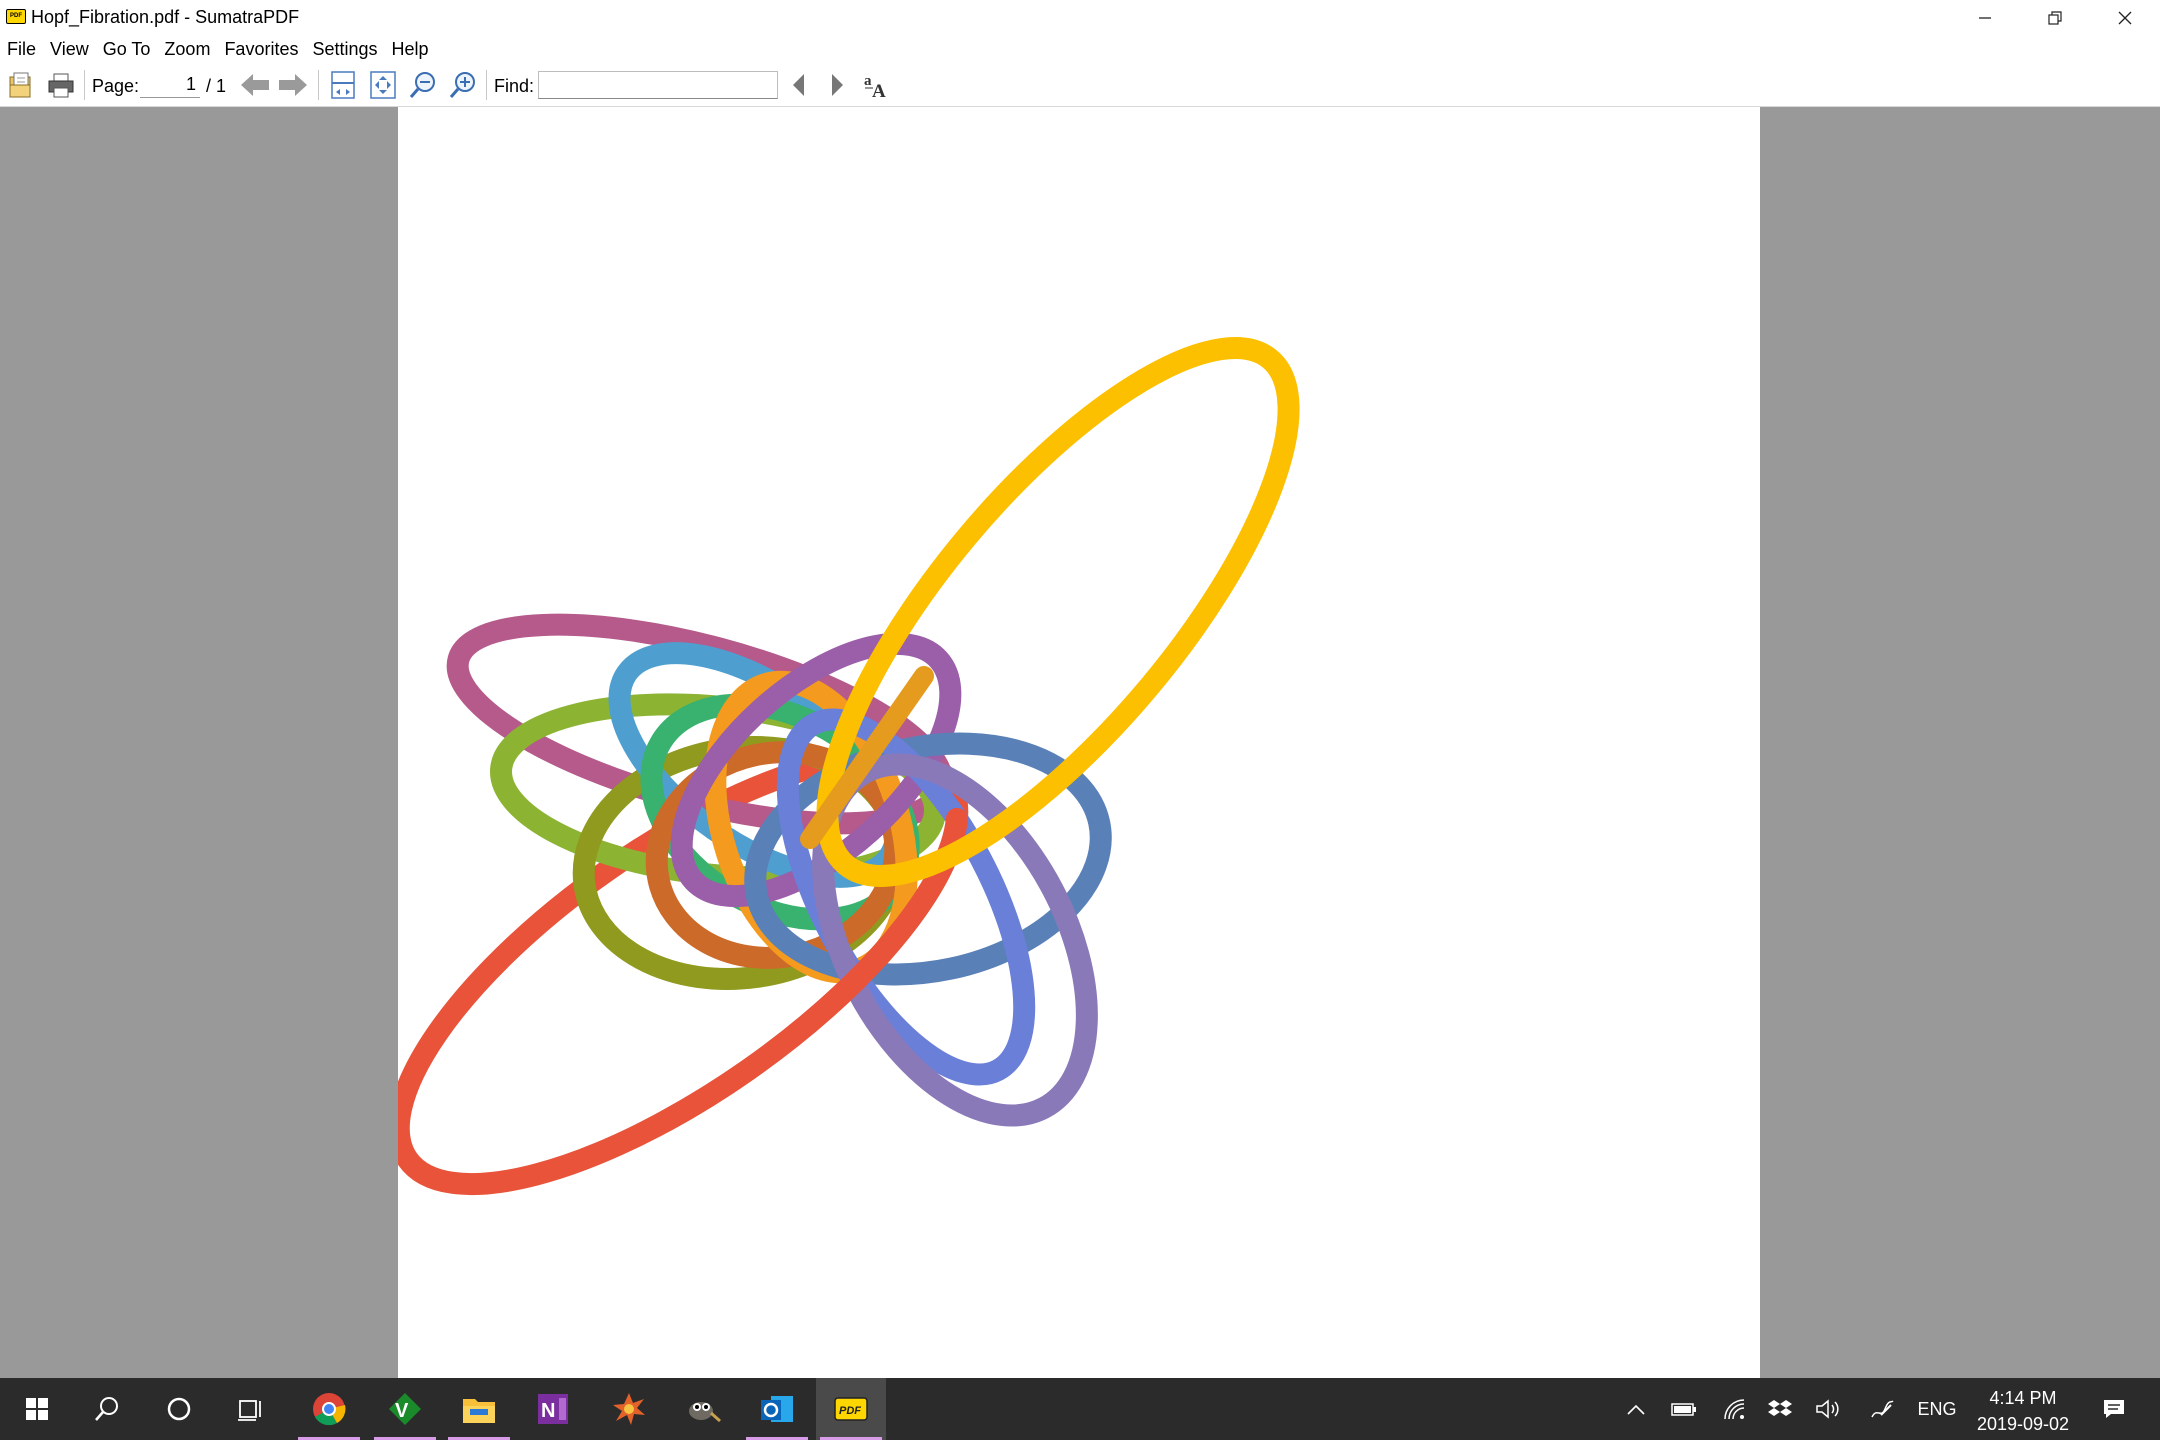  I want to click on start-button, so click(37, 1409).